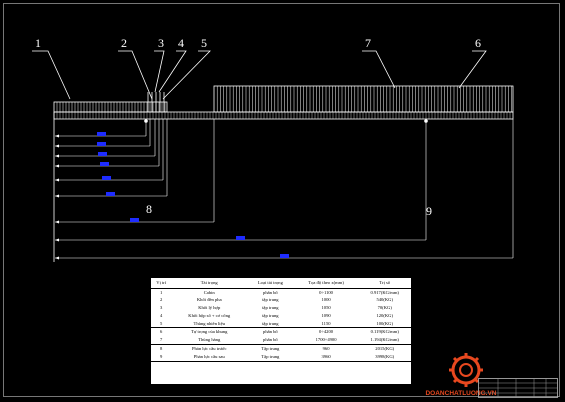 The height and width of the screenshot is (402, 565). I want to click on table-cell: Tự trọng của khung, so click(209, 332).